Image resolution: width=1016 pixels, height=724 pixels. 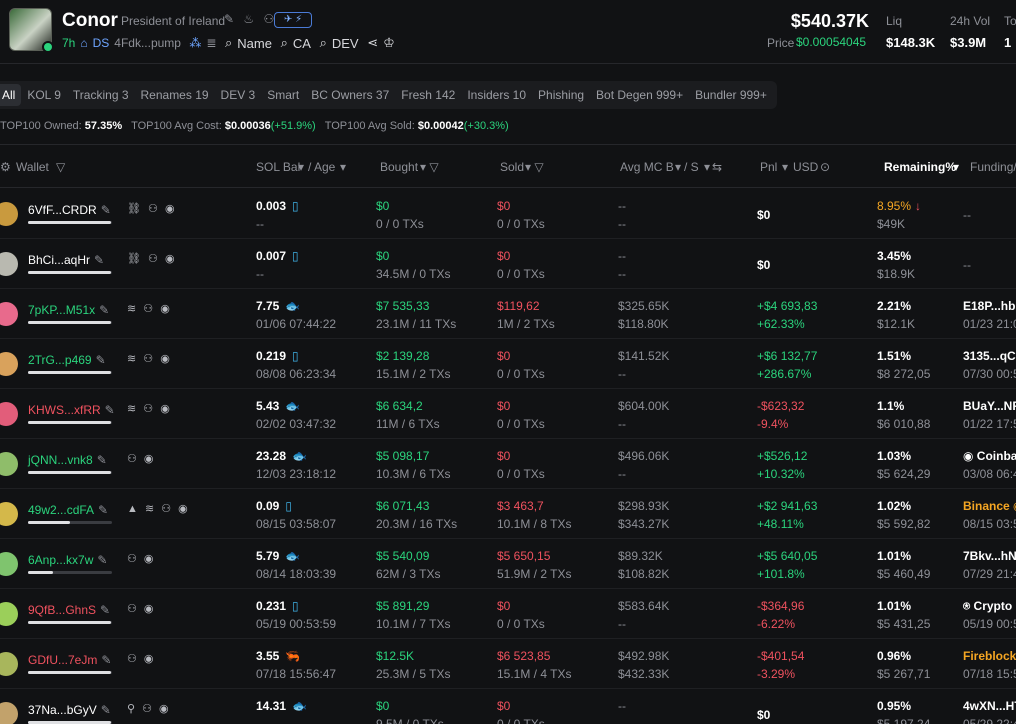 I want to click on tab-dev-3: DEV 3, so click(x=238, y=95).